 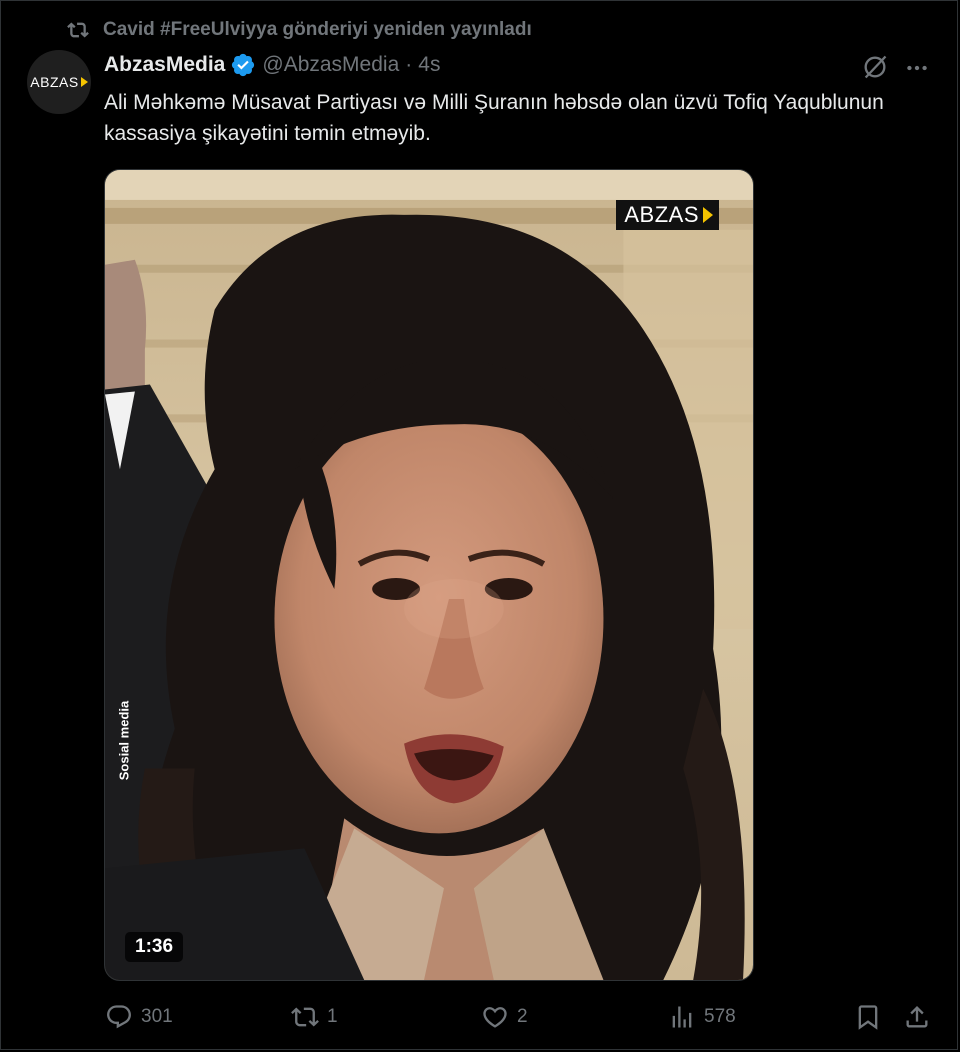 I want to click on grok-icon, so click(x=875, y=67).